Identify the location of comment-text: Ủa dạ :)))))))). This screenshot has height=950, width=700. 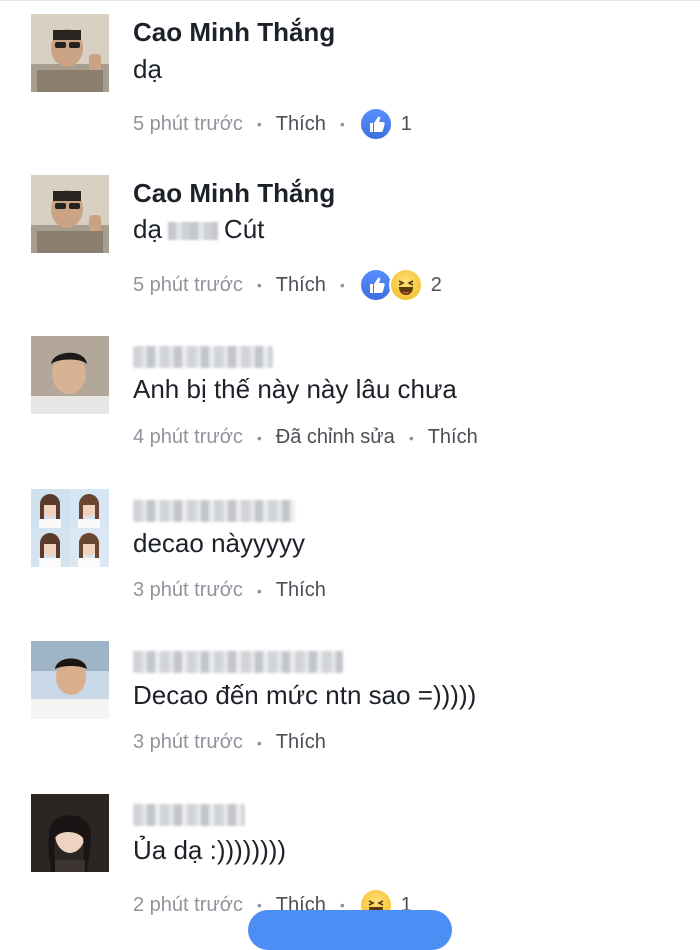
(210, 850).